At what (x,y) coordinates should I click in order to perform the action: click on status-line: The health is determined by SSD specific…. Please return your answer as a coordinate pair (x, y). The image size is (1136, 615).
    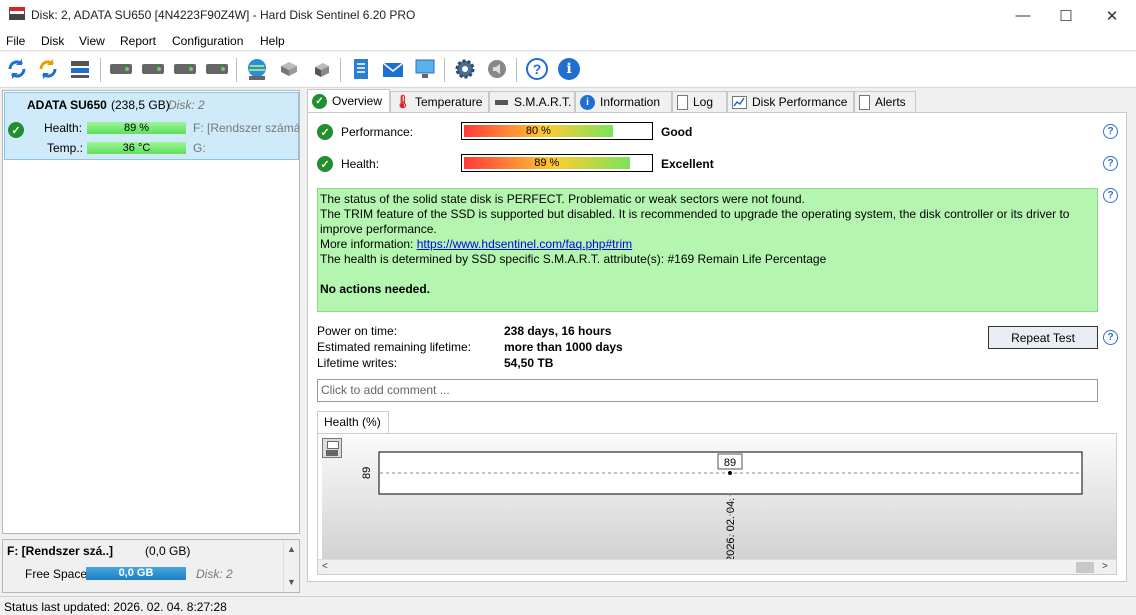
    Looking at the image, I should click on (573, 259).